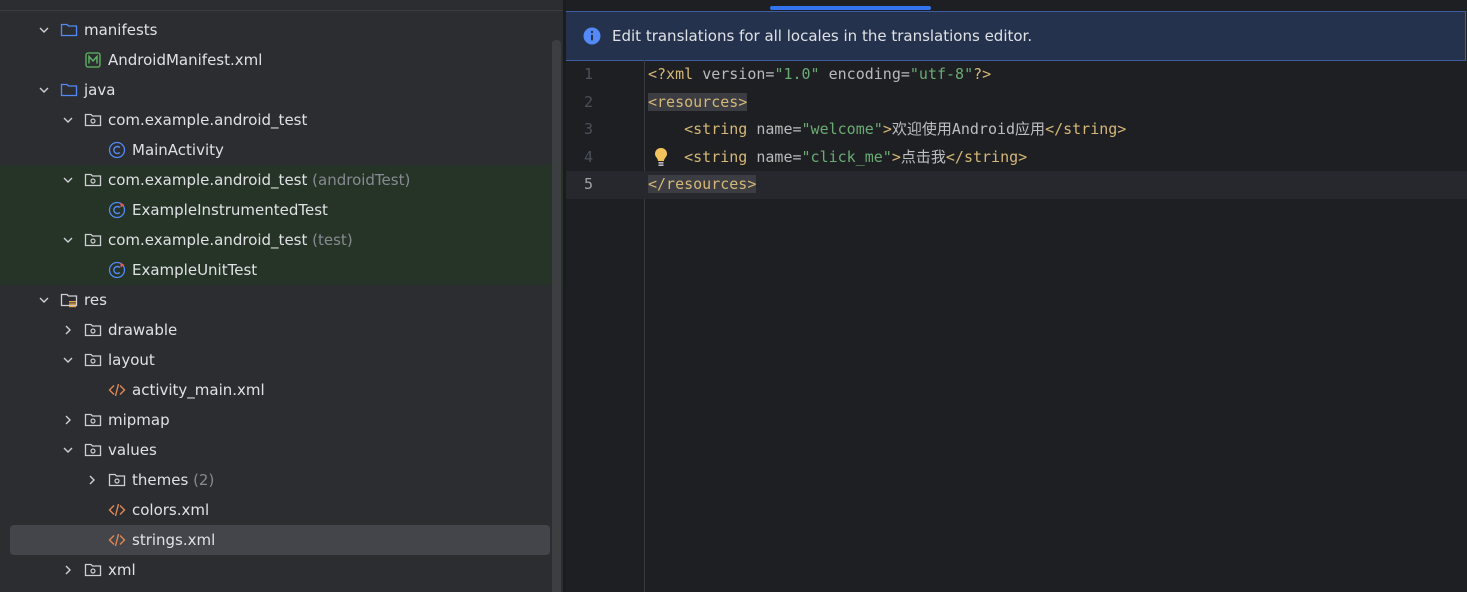 The height and width of the screenshot is (592, 1467). What do you see at coordinates (95, 300) in the screenshot?
I see `tree-item-label: res` at bounding box center [95, 300].